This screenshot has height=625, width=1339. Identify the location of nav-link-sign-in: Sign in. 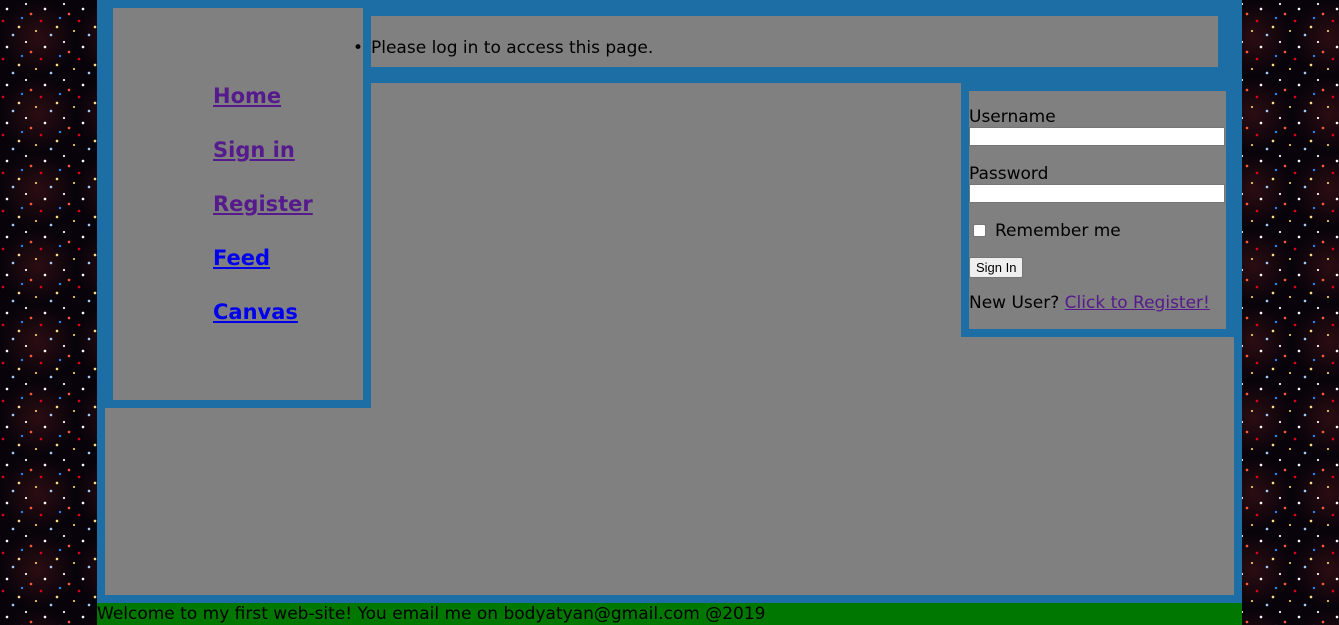
(254, 150).